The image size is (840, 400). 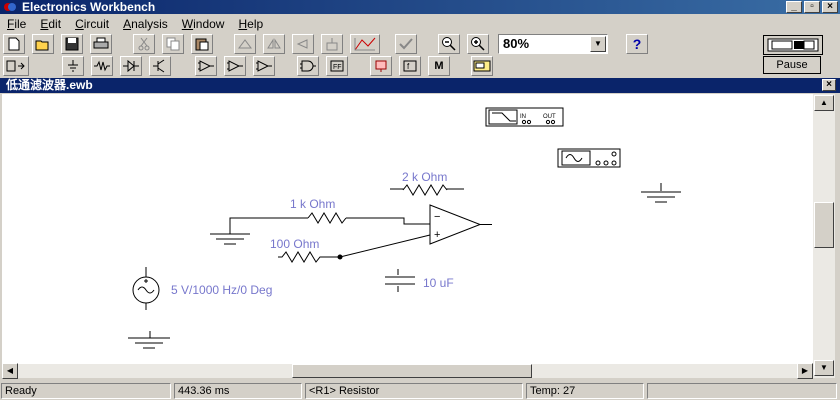 I want to click on resistor-icon, so click(x=102, y=66).